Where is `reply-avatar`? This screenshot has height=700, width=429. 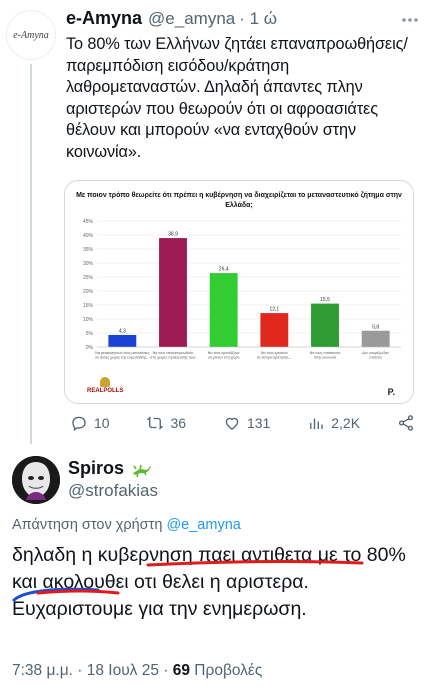 reply-avatar is located at coordinates (36, 480).